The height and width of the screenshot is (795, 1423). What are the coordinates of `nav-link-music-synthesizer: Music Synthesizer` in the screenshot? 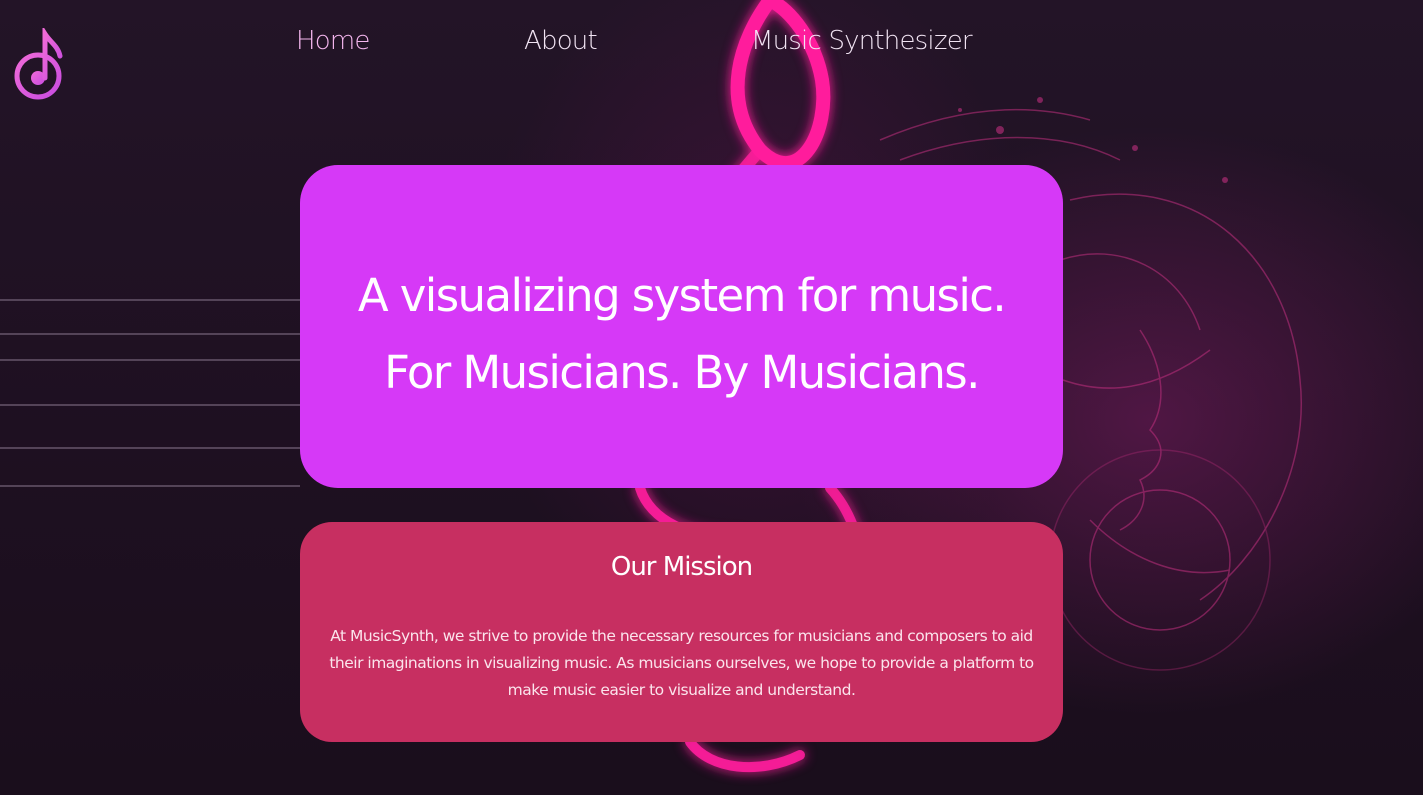 It's located at (862, 41).